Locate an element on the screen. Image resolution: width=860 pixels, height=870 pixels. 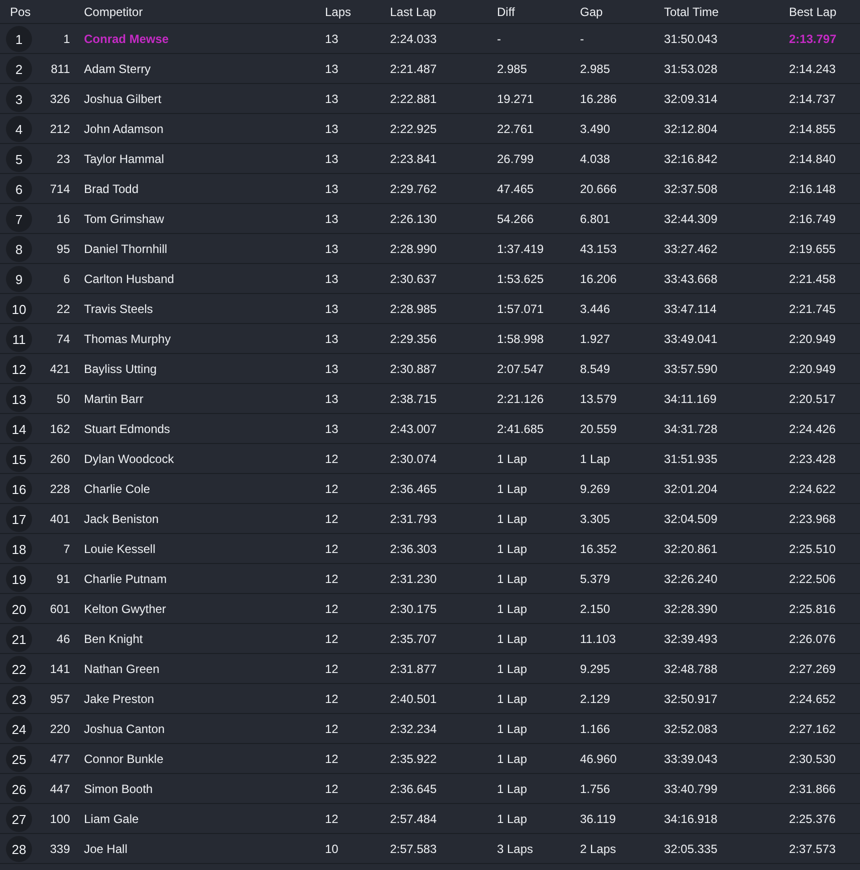
table-cell-text: - is located at coordinates (582, 39).